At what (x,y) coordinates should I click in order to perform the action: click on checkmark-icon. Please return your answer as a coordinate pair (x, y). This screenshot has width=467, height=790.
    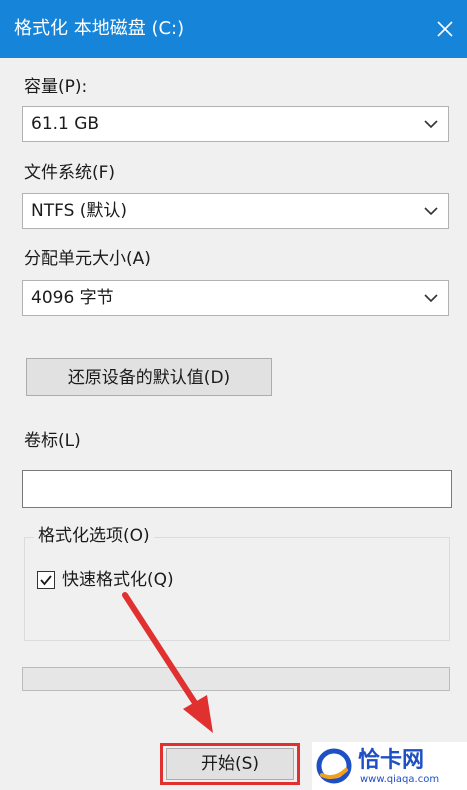
    Looking at the image, I should click on (46, 580).